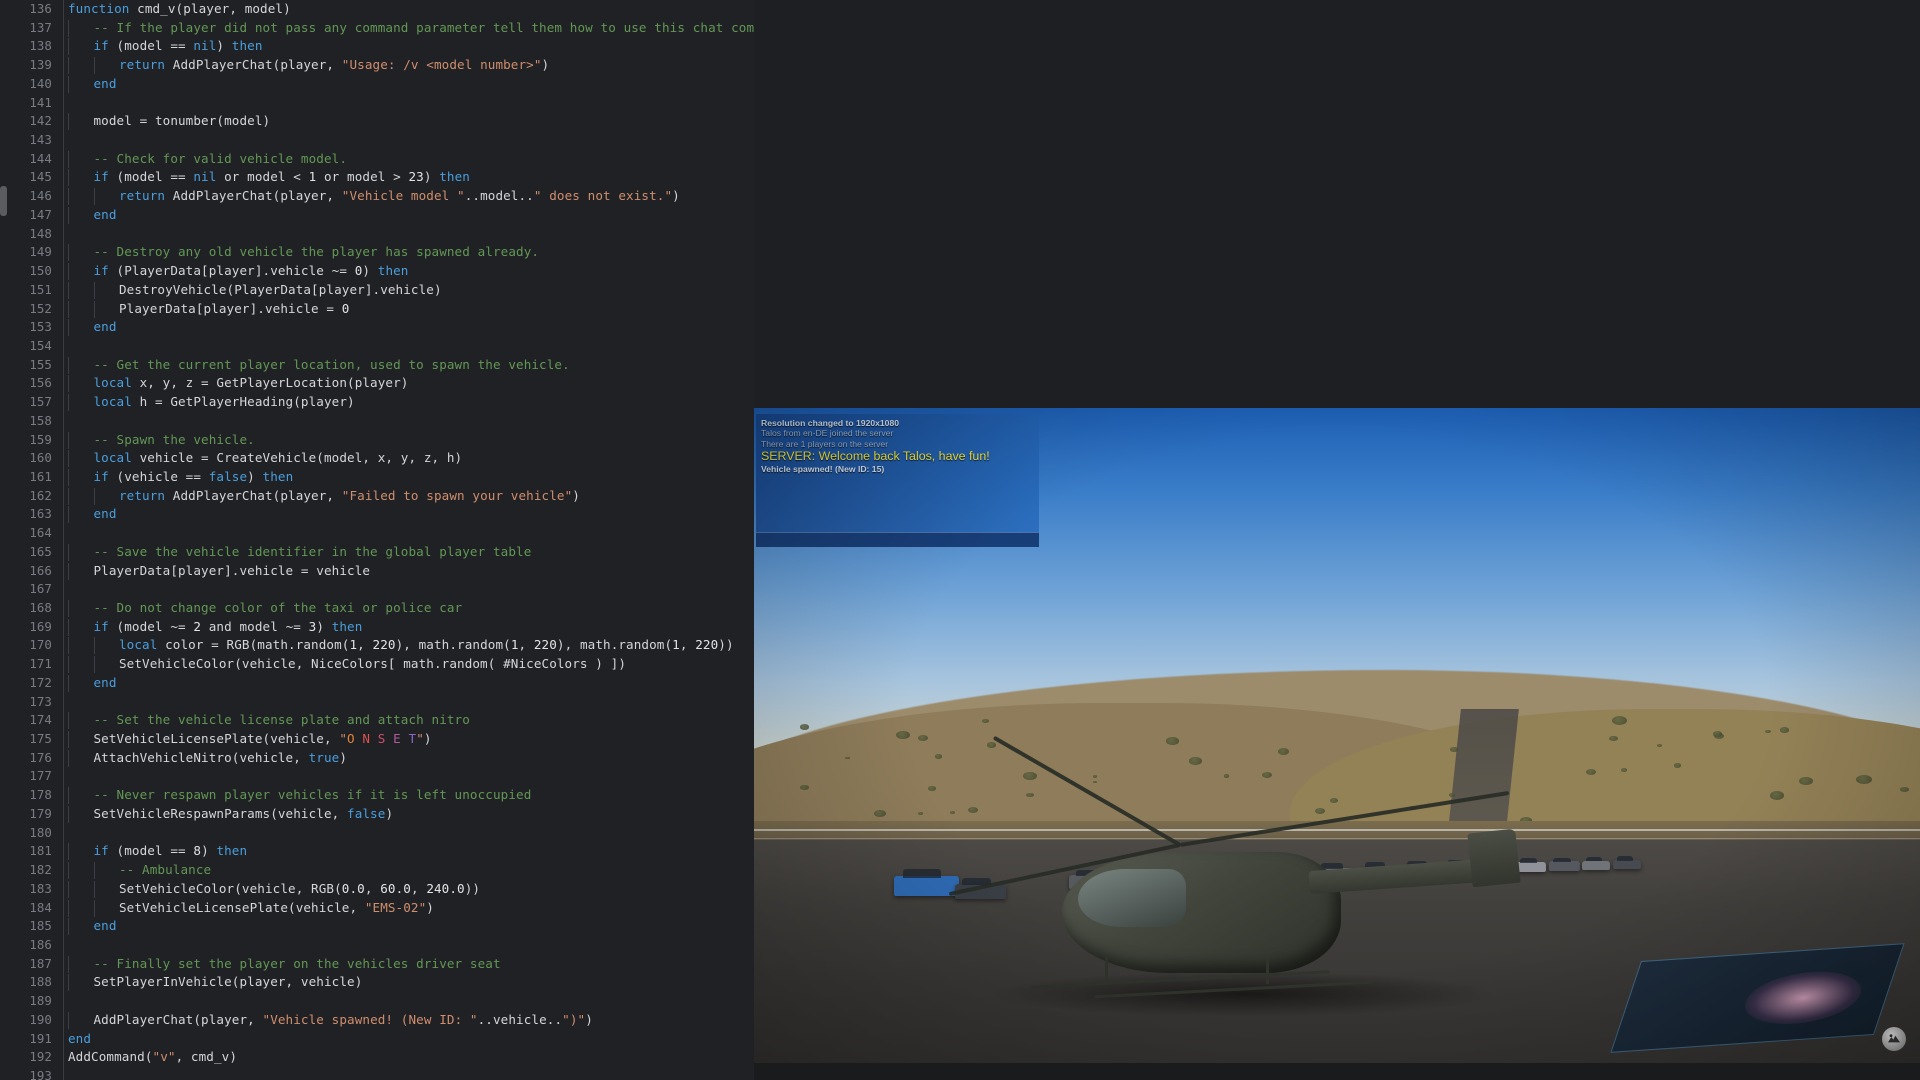 Image resolution: width=1920 pixels, height=1080 pixels. I want to click on line-number: 138, so click(40, 46).